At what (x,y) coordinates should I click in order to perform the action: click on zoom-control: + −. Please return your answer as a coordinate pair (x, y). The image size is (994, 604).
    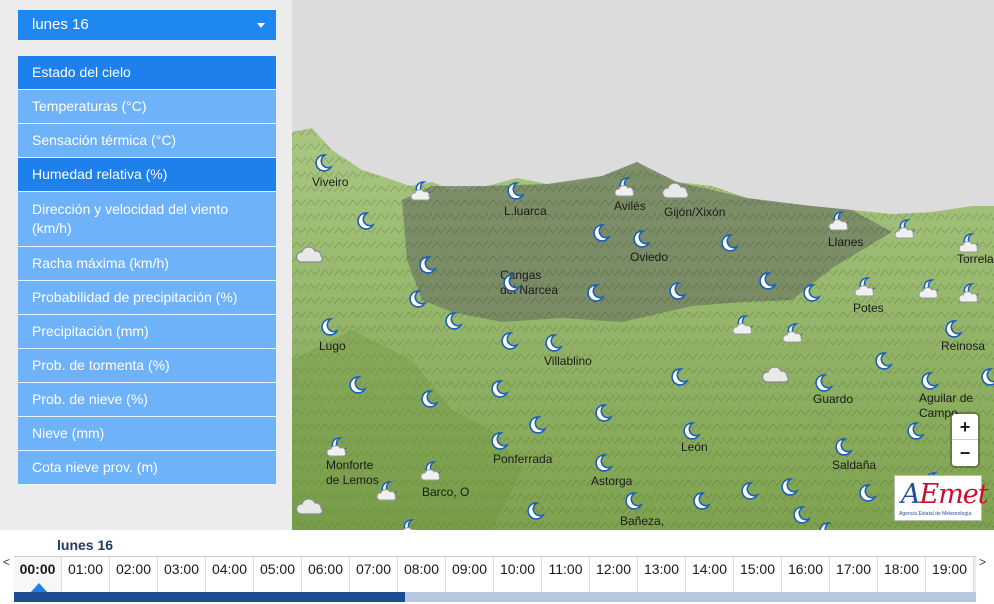
    Looking at the image, I should click on (965, 440).